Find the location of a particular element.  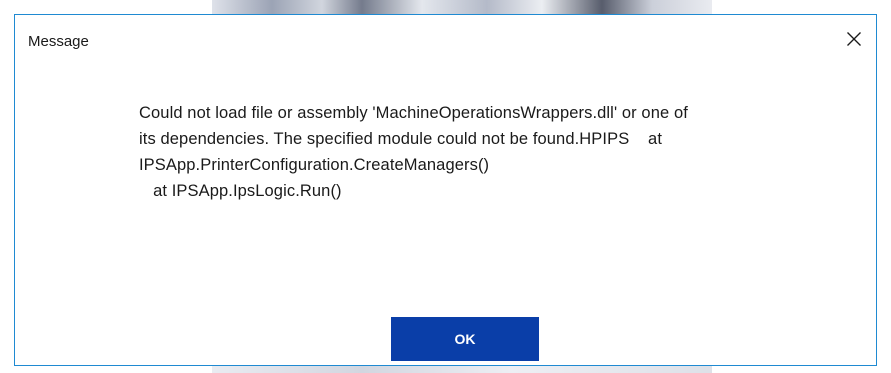

close-icon is located at coordinates (854, 39).